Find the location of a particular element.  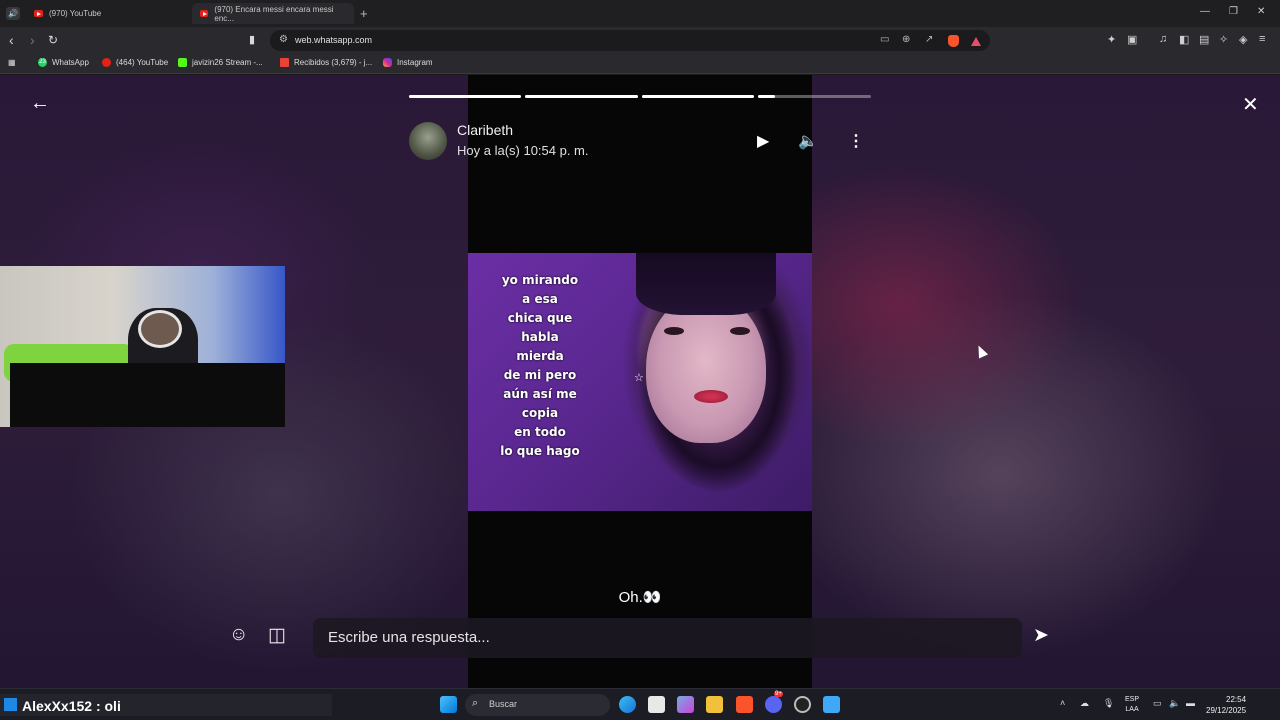

windows-start-icon is located at coordinates (448, 704).